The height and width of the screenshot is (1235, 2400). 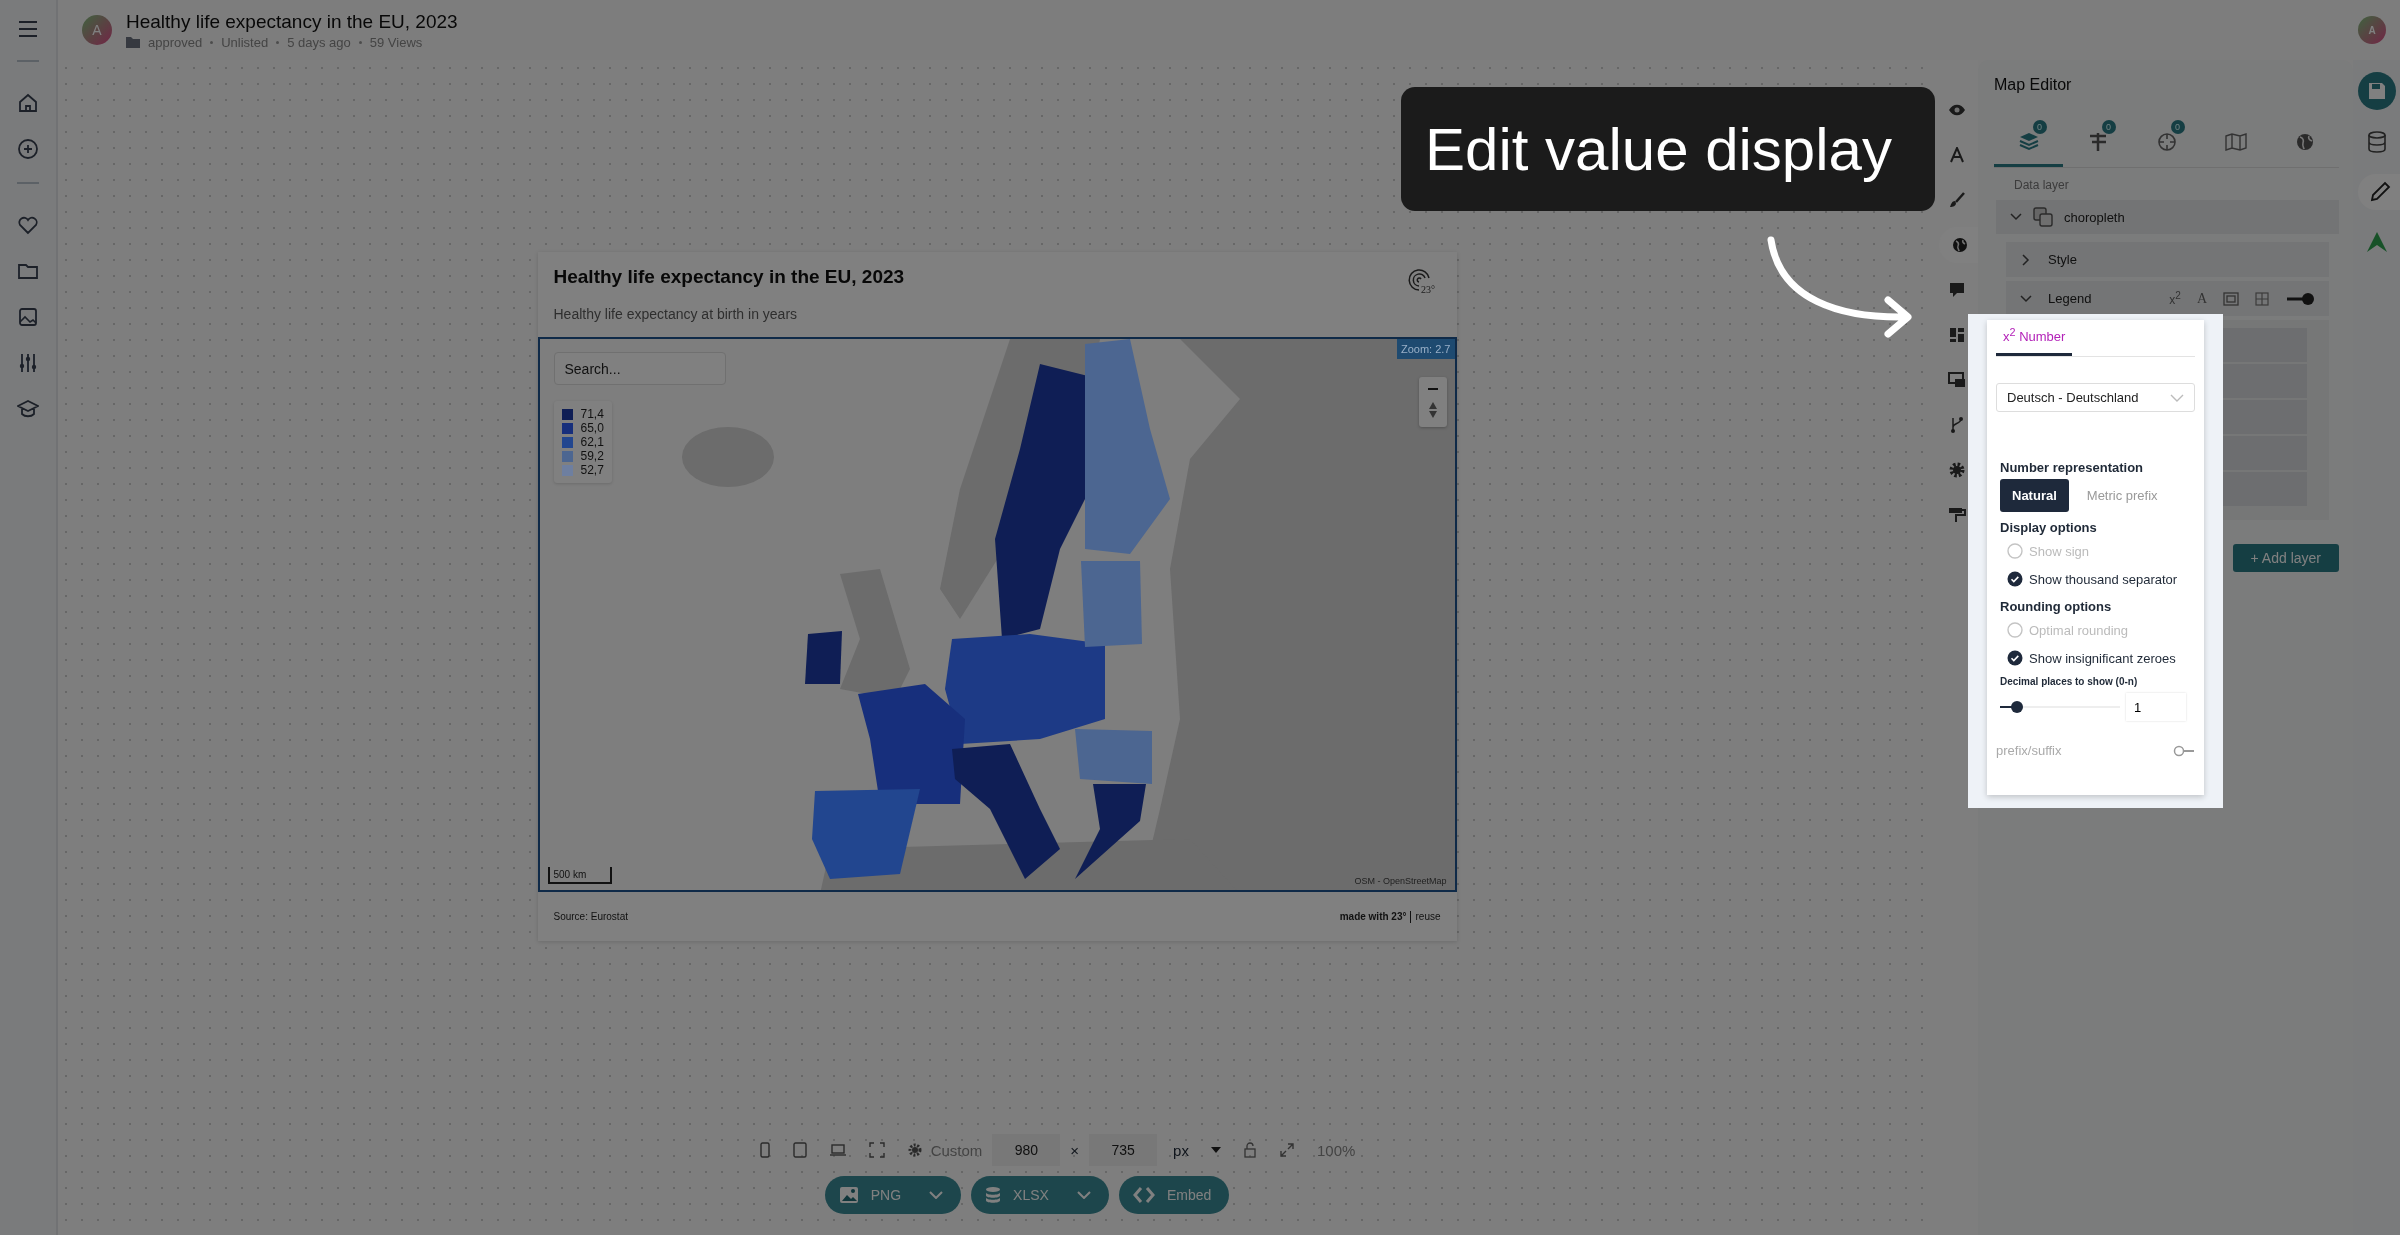 What do you see at coordinates (2059, 551) in the screenshot?
I see `option-label: Show sign` at bounding box center [2059, 551].